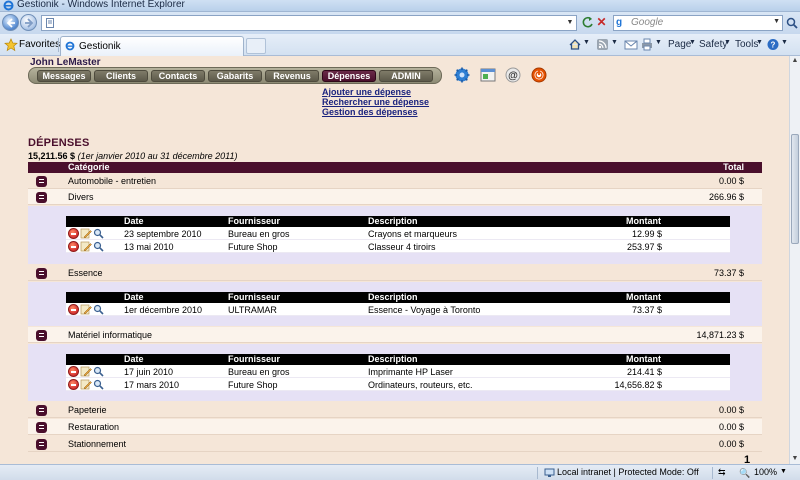 This screenshot has height=480, width=800. Describe the element at coordinates (134, 221) in the screenshot. I see `detail-header-date: Date` at that location.